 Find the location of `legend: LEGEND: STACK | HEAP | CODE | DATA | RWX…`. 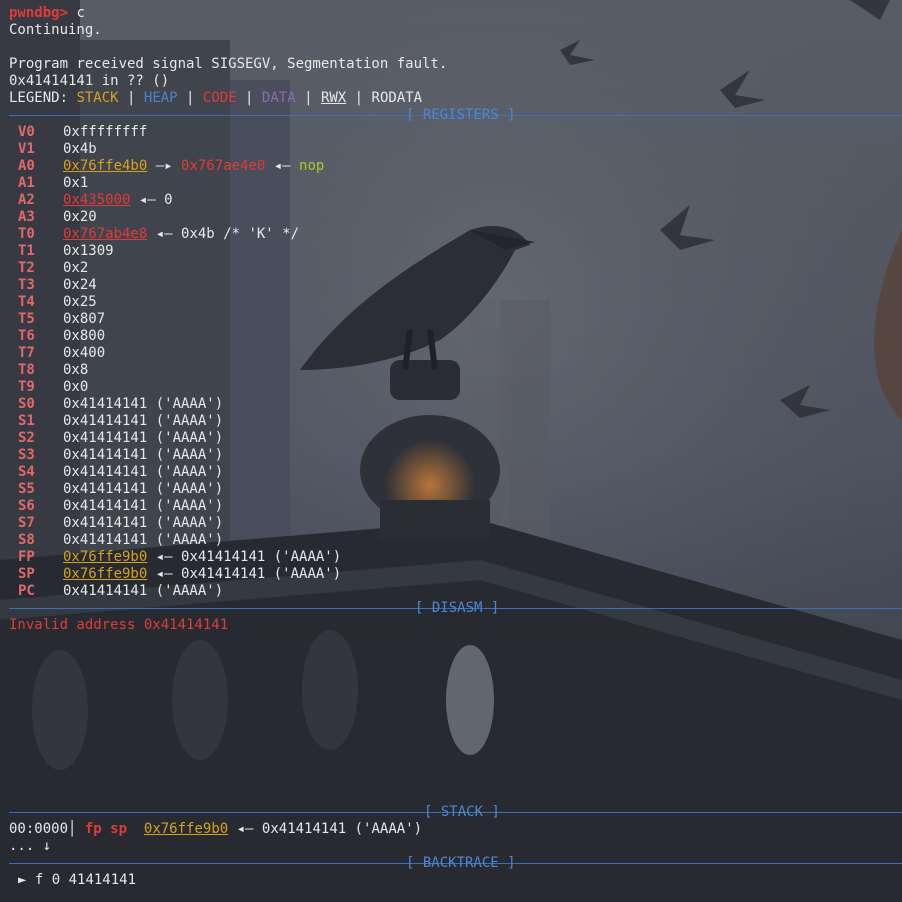

legend: LEGEND: STACK | HEAP | CODE | DATA | RWX… is located at coordinates (215, 98).